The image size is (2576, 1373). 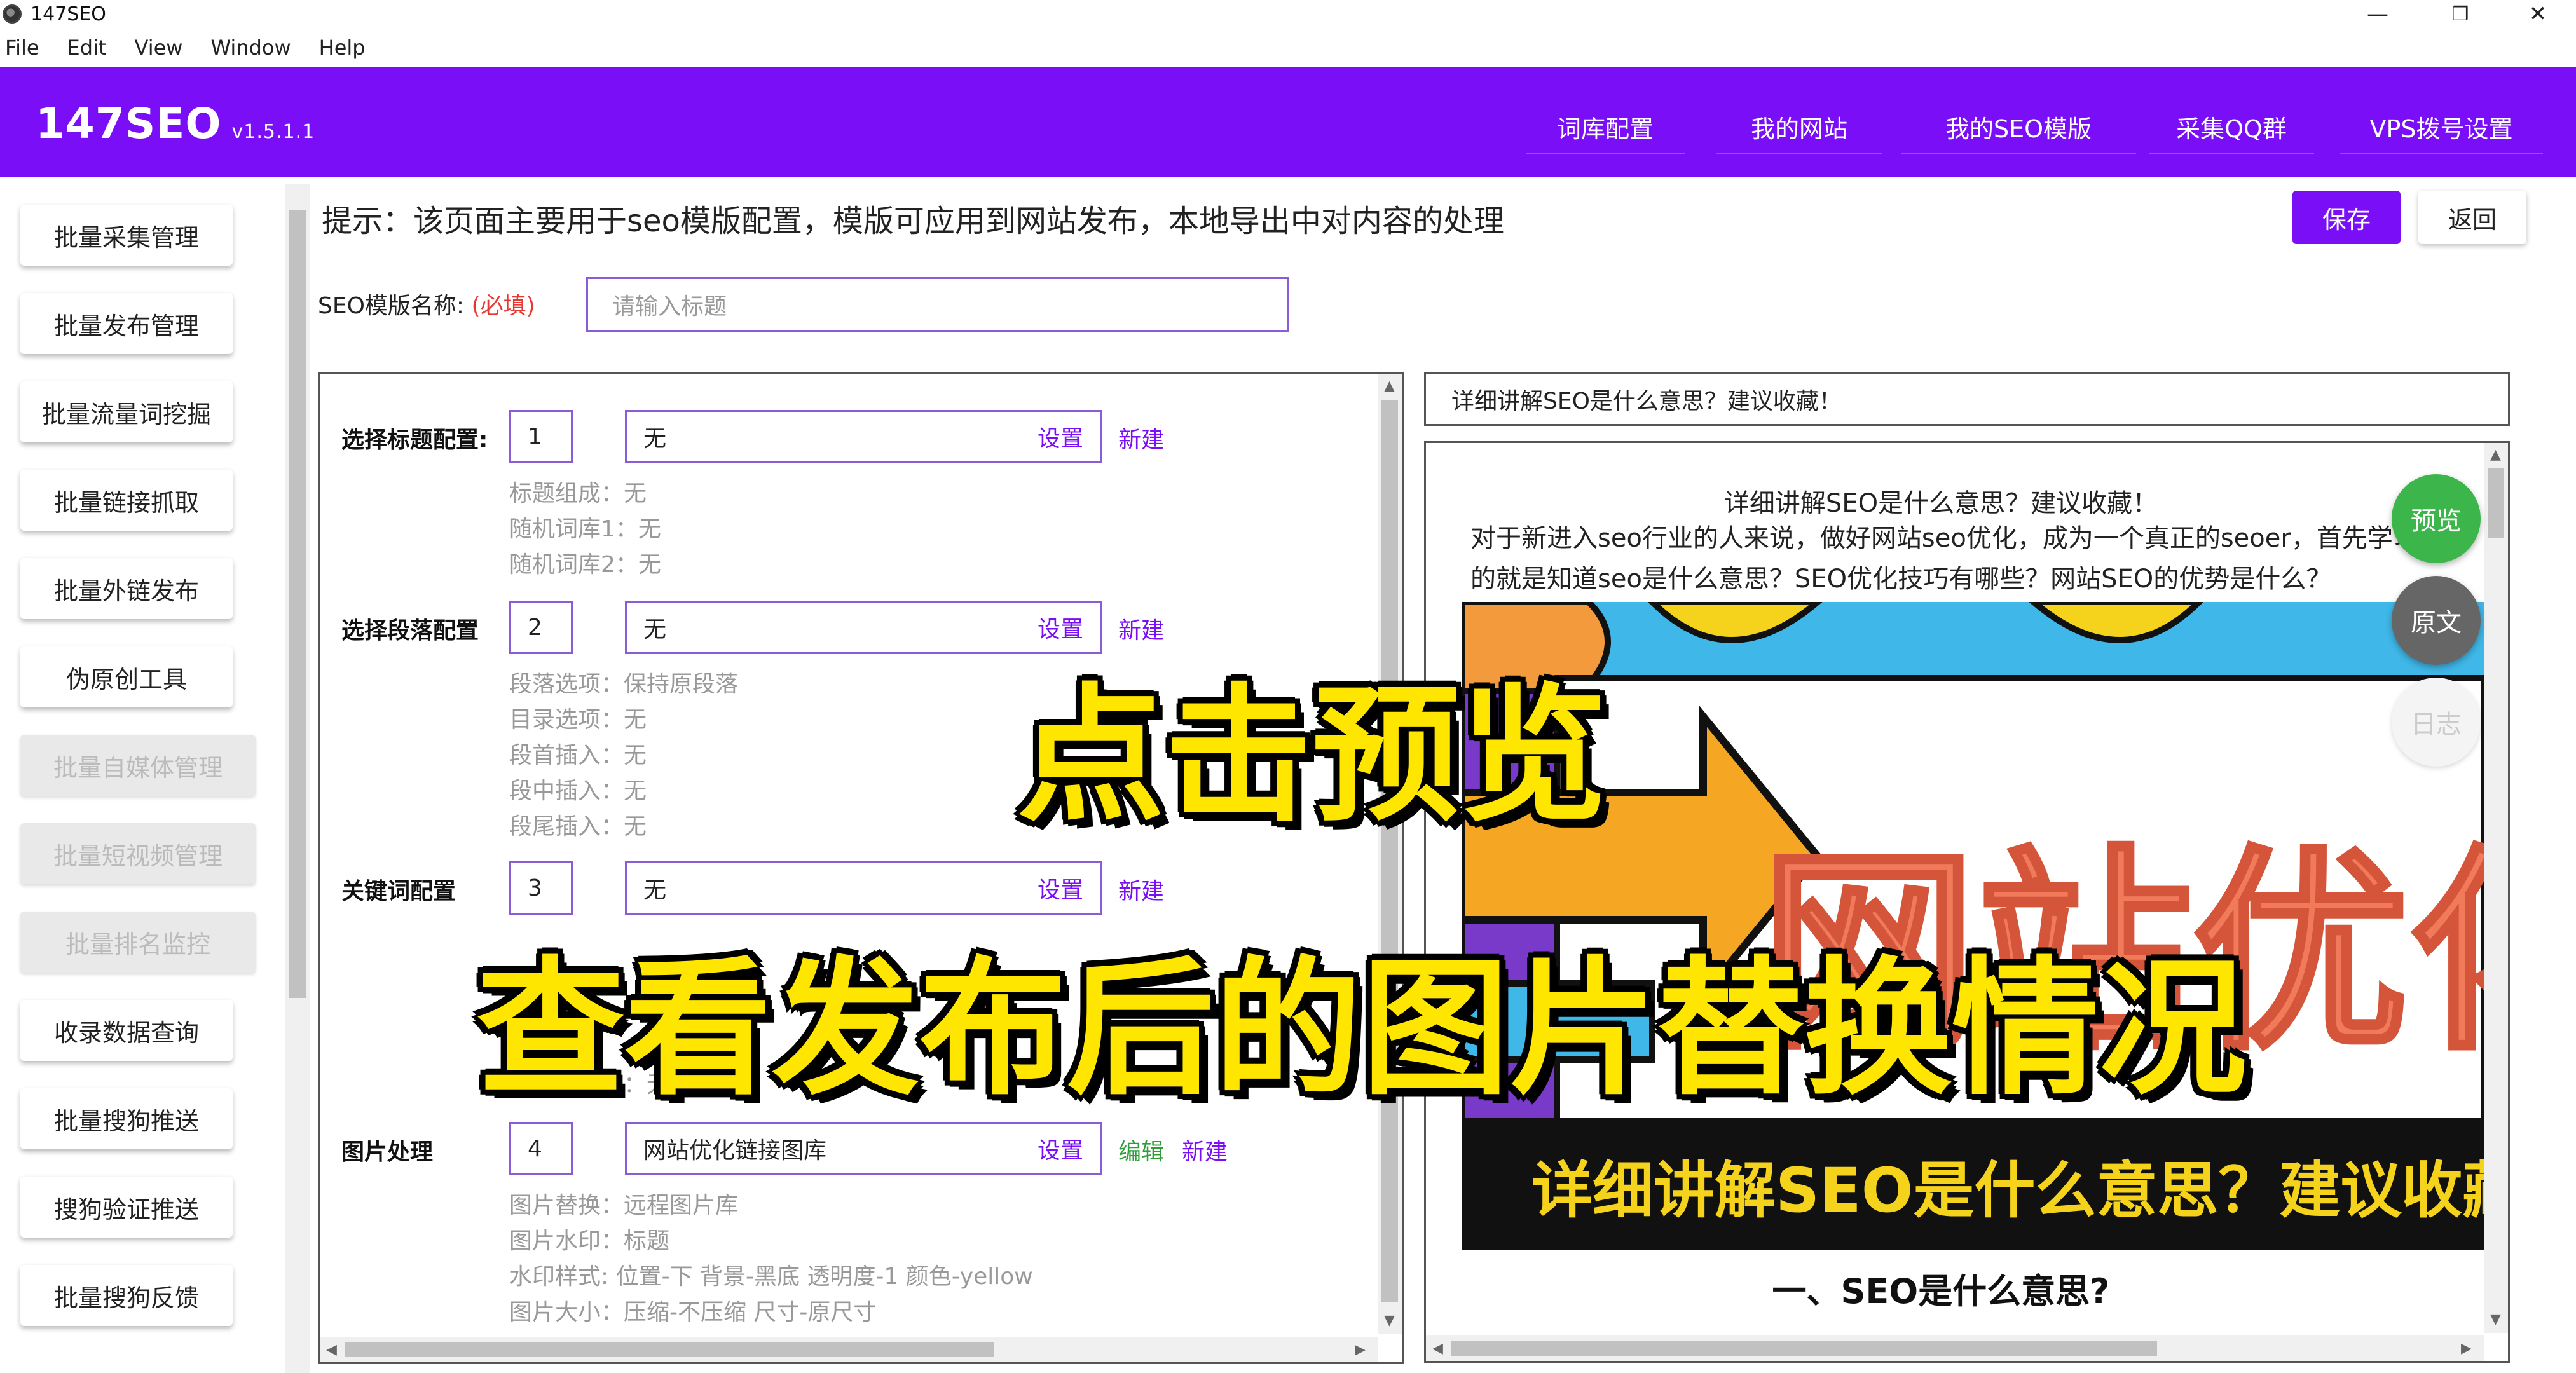 What do you see at coordinates (2472, 218) in the screenshot?
I see `back-button: 返回` at bounding box center [2472, 218].